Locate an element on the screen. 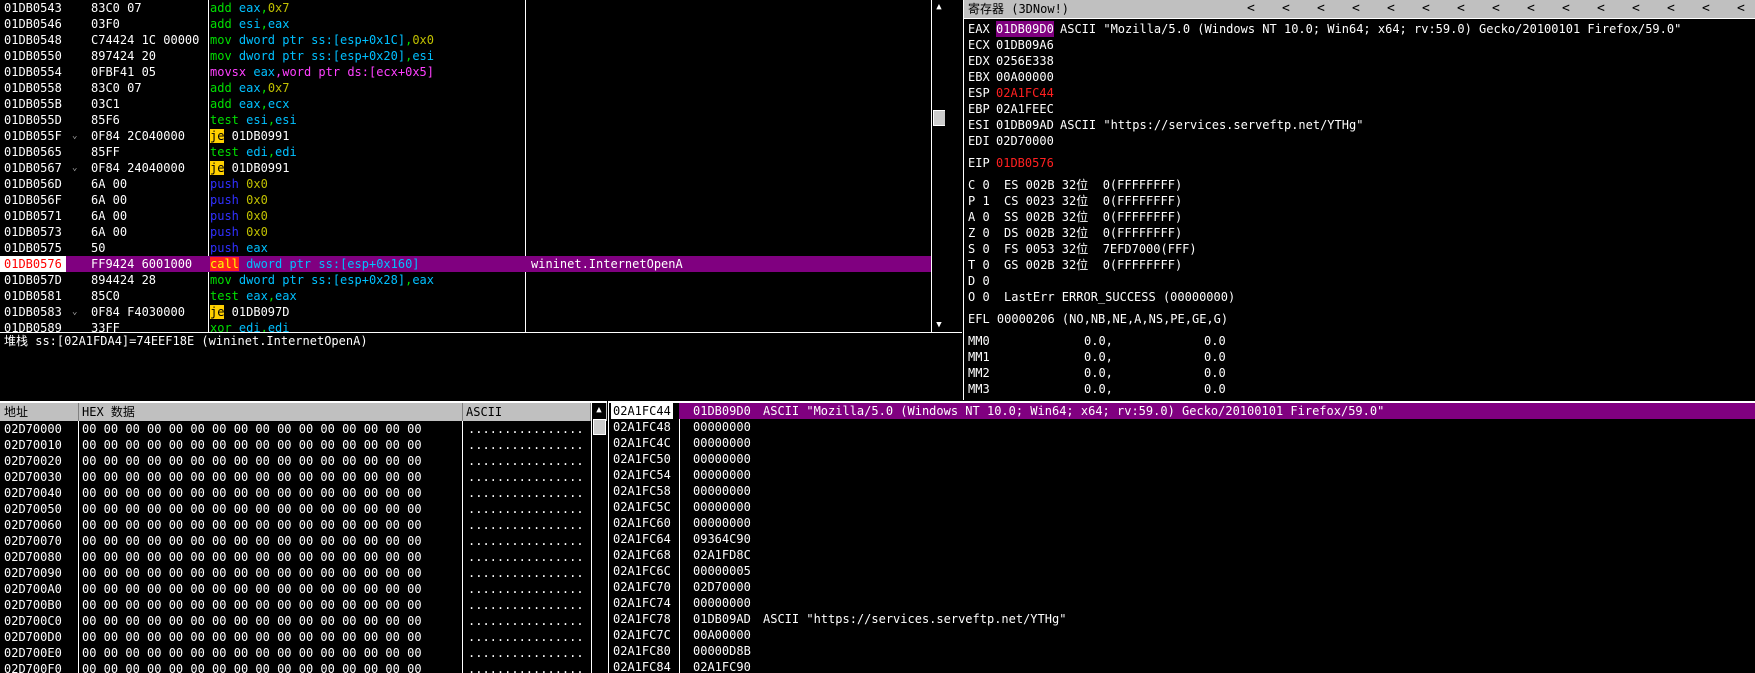 The width and height of the screenshot is (1755, 673). stack-row: 02A1FC54 00000000 is located at coordinates (1182, 475).